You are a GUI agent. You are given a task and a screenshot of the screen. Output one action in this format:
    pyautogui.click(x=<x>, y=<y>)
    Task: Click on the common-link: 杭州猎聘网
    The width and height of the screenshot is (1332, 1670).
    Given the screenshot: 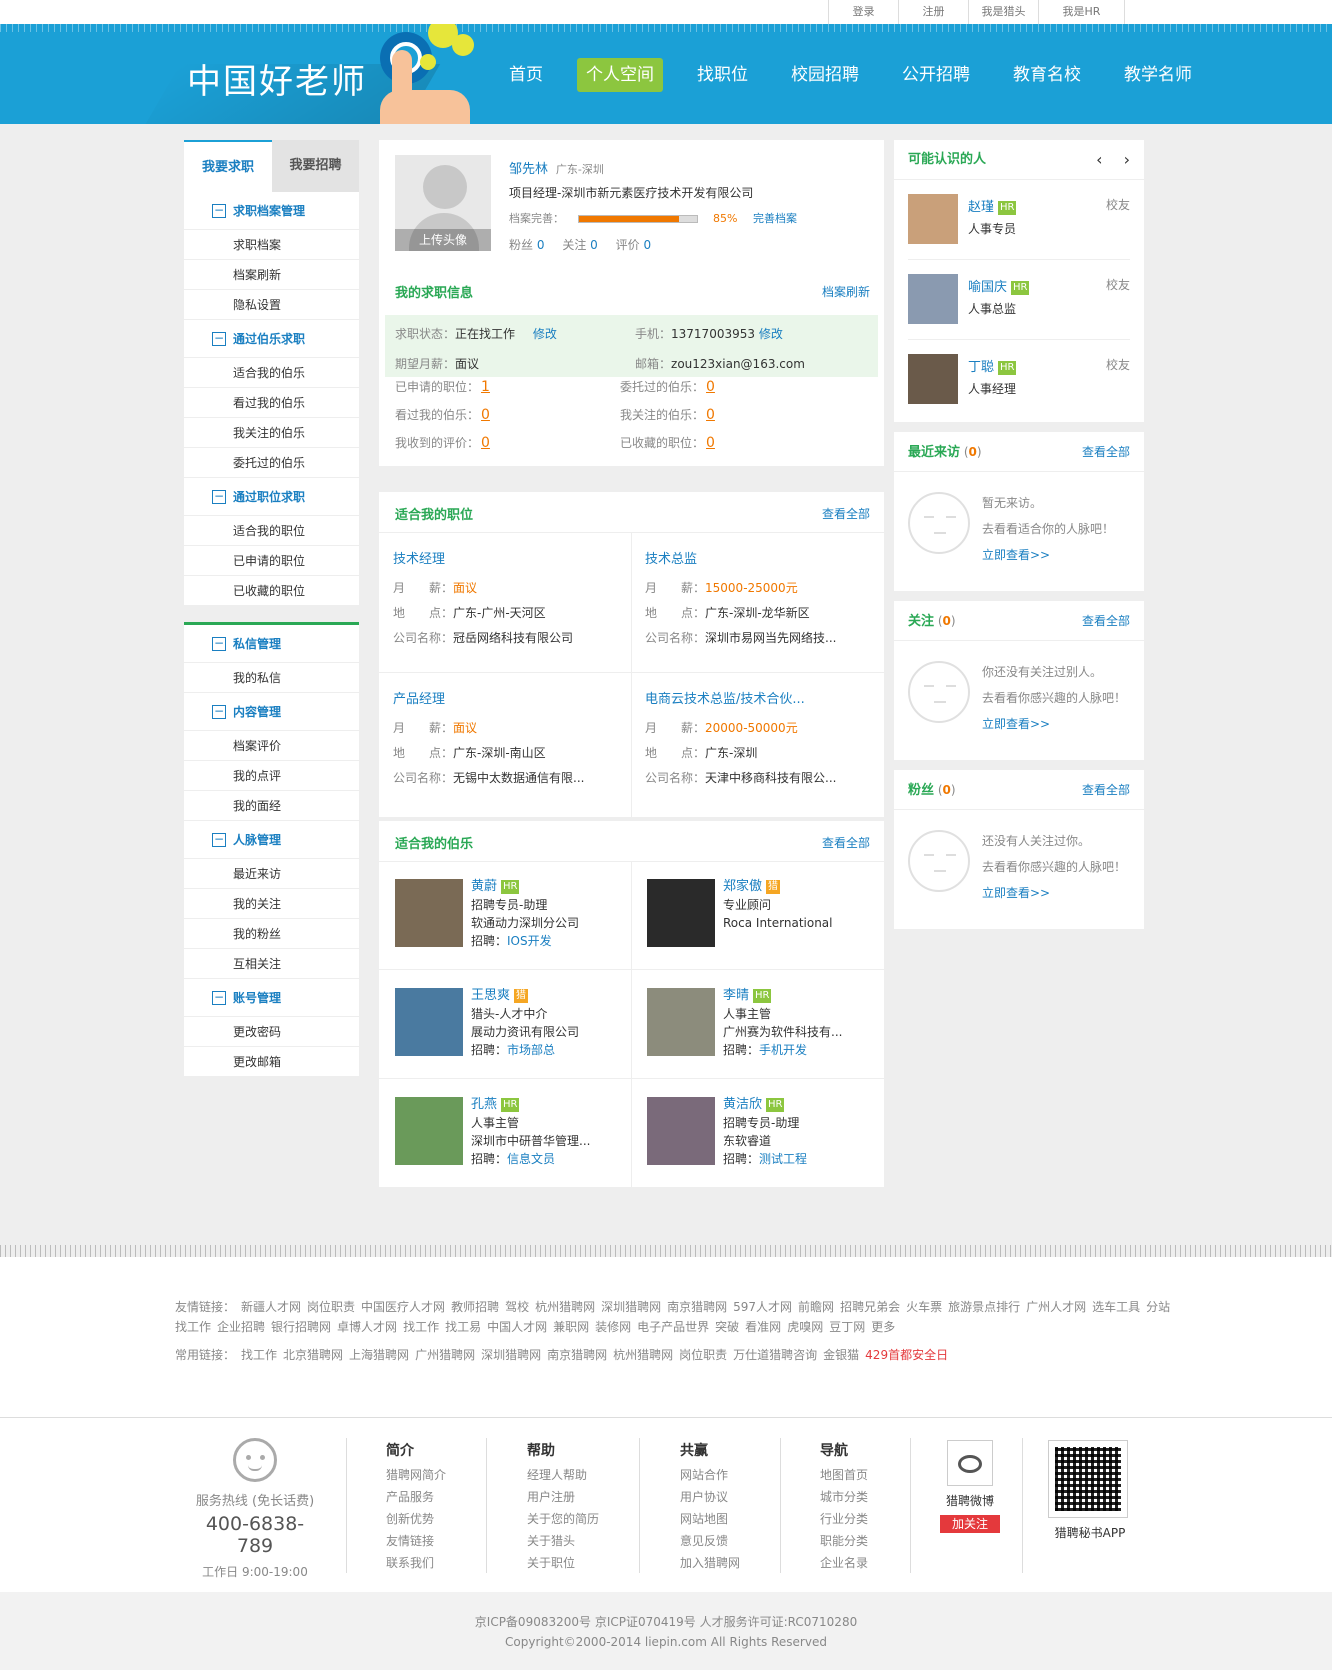 What is the action you would take?
    pyautogui.click(x=643, y=1355)
    